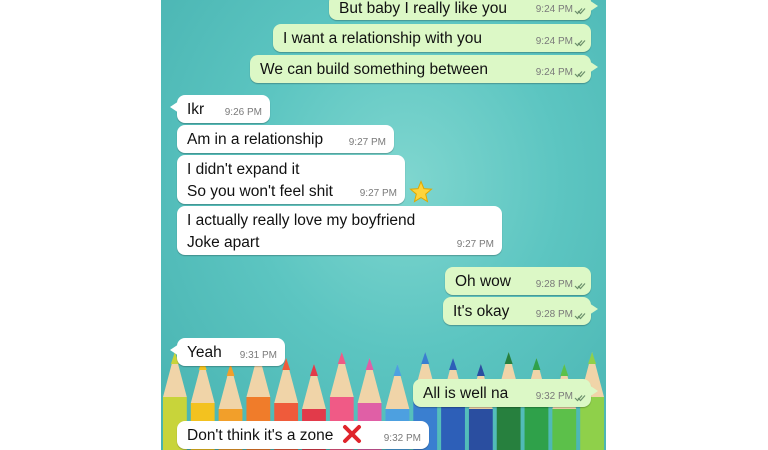 This screenshot has height=450, width=768. I want to click on message-incoming: Ikr 9:26 PM, so click(220, 109).